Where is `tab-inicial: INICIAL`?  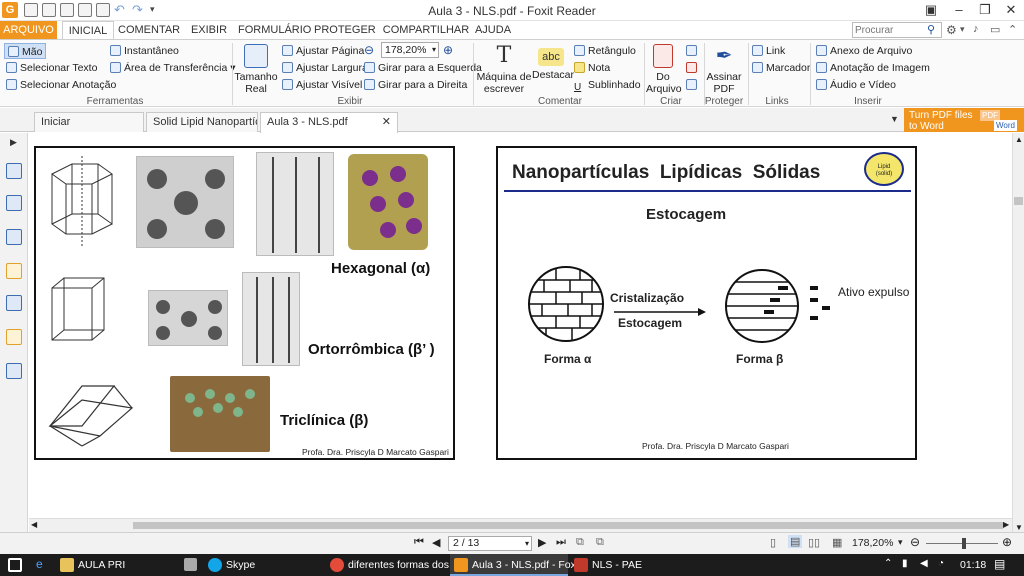 tab-inicial: INICIAL is located at coordinates (88, 30).